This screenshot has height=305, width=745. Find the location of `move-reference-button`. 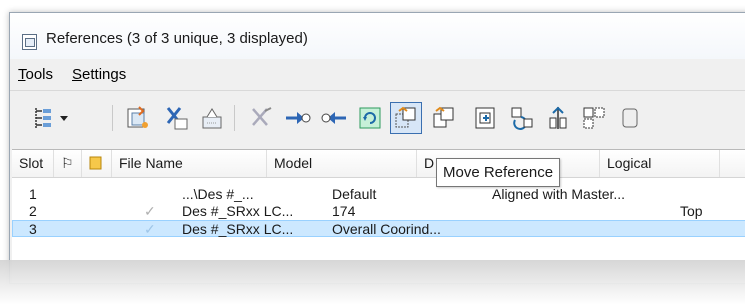

move-reference-button is located at coordinates (406, 118).